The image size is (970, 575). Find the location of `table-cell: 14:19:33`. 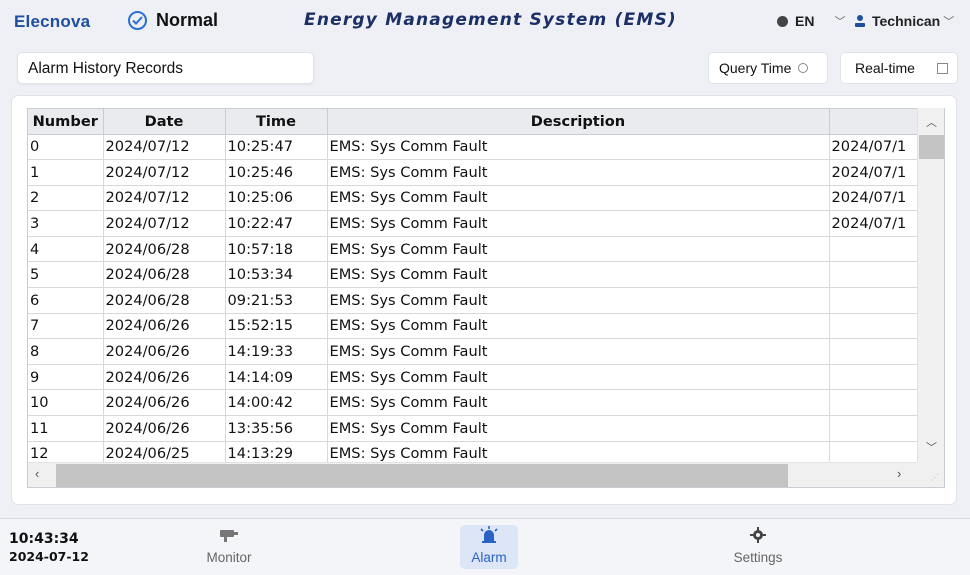

table-cell: 14:19:33 is located at coordinates (276, 351).